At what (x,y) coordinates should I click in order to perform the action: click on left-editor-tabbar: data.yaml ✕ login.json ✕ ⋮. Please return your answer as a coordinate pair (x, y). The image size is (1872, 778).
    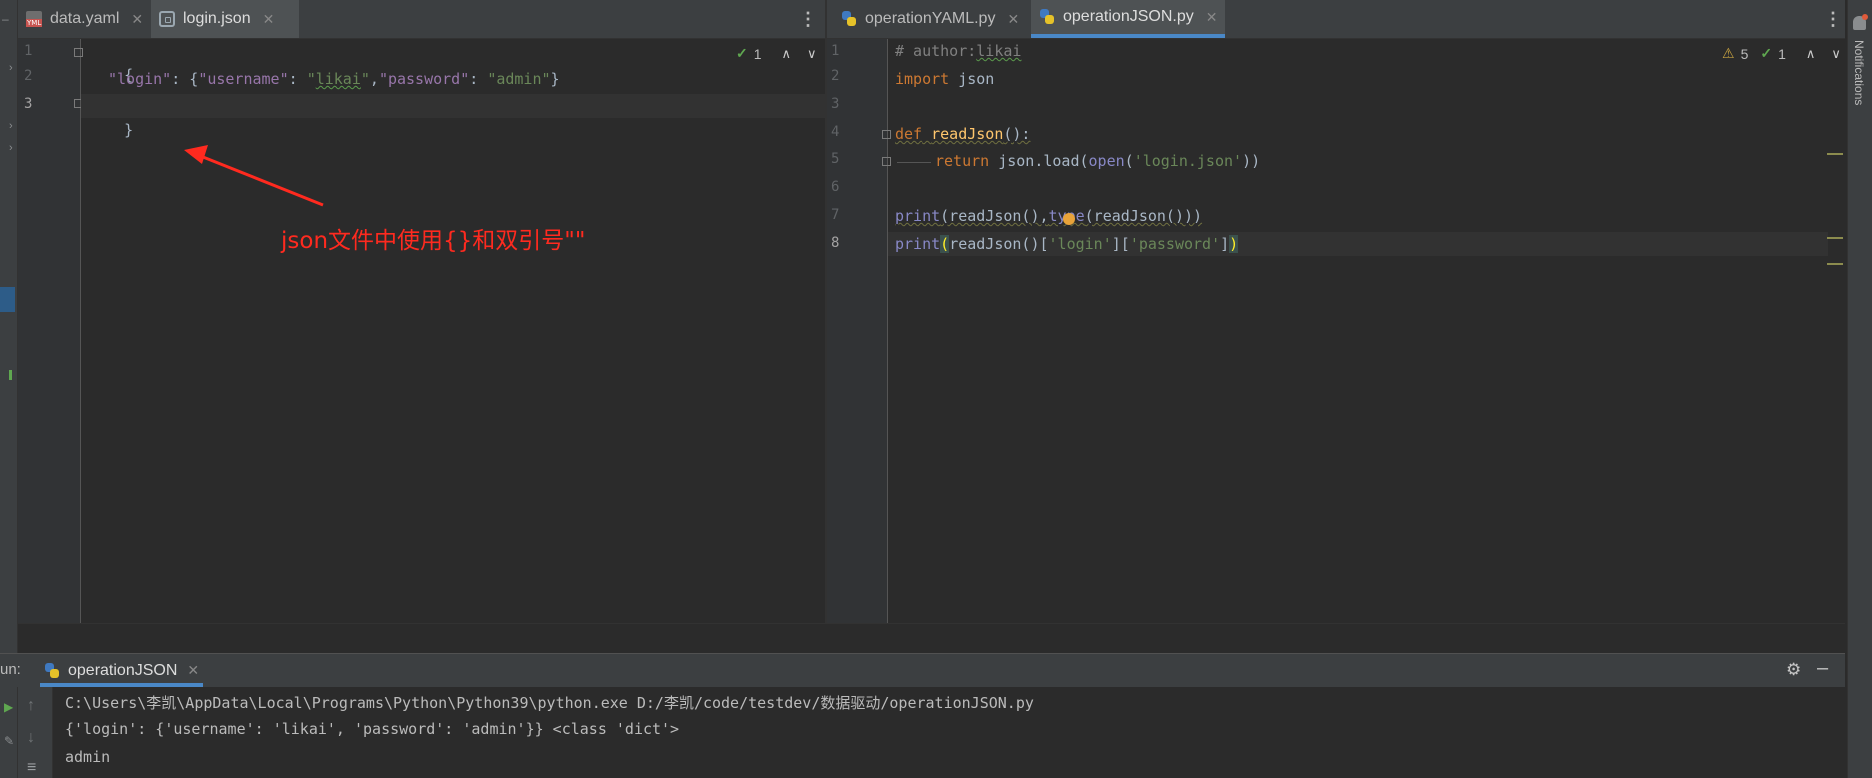
    Looking at the image, I should click on (421, 19).